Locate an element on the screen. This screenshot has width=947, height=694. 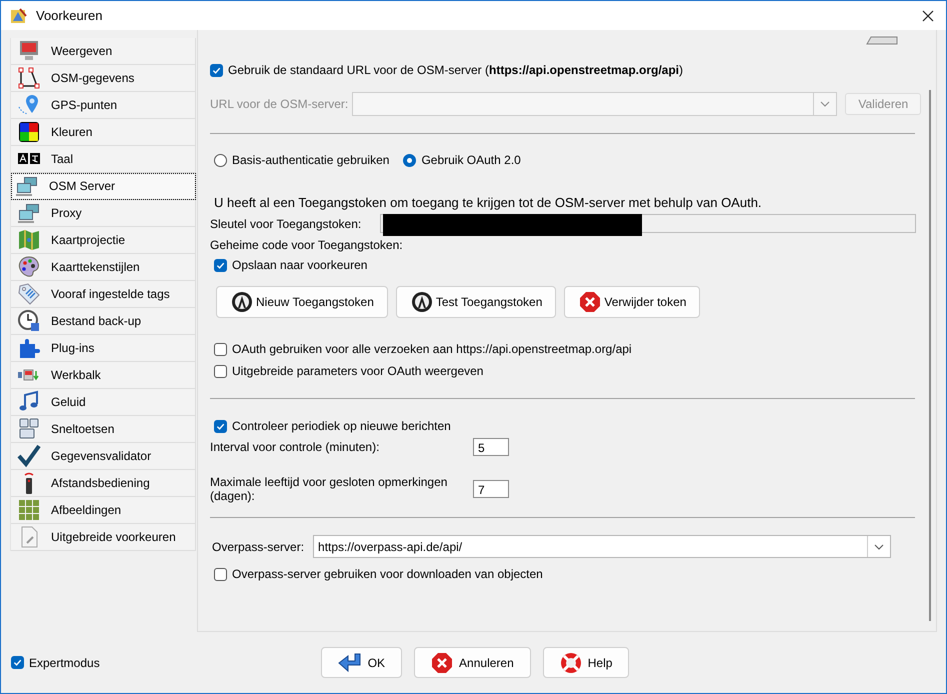
sidebar-item: Werkbalk is located at coordinates (103, 375).